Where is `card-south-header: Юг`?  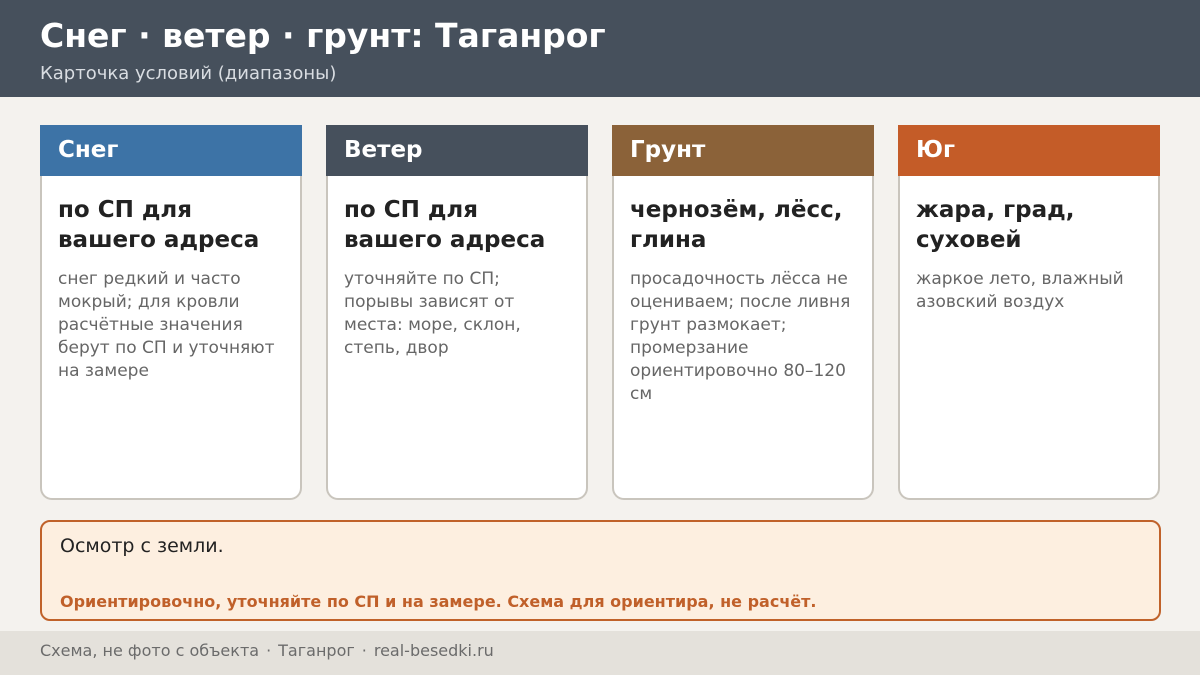
card-south-header: Юг is located at coordinates (1029, 150).